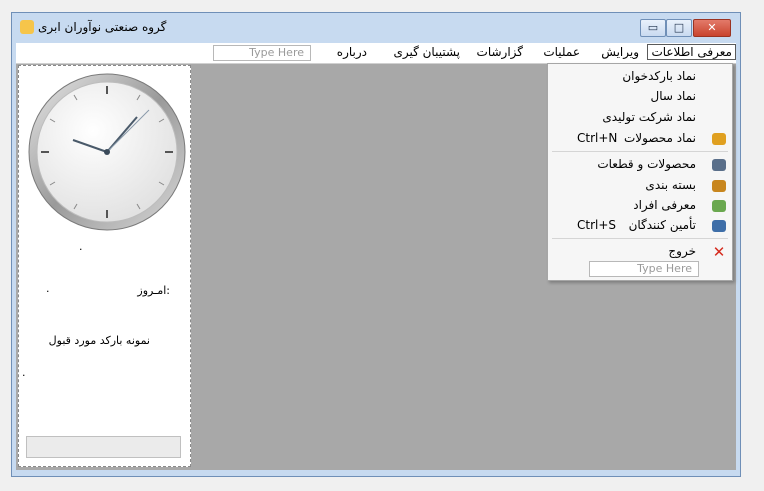  I want to click on menu-item-barcode-reader: نماد بارکدخوان, so click(640, 77).